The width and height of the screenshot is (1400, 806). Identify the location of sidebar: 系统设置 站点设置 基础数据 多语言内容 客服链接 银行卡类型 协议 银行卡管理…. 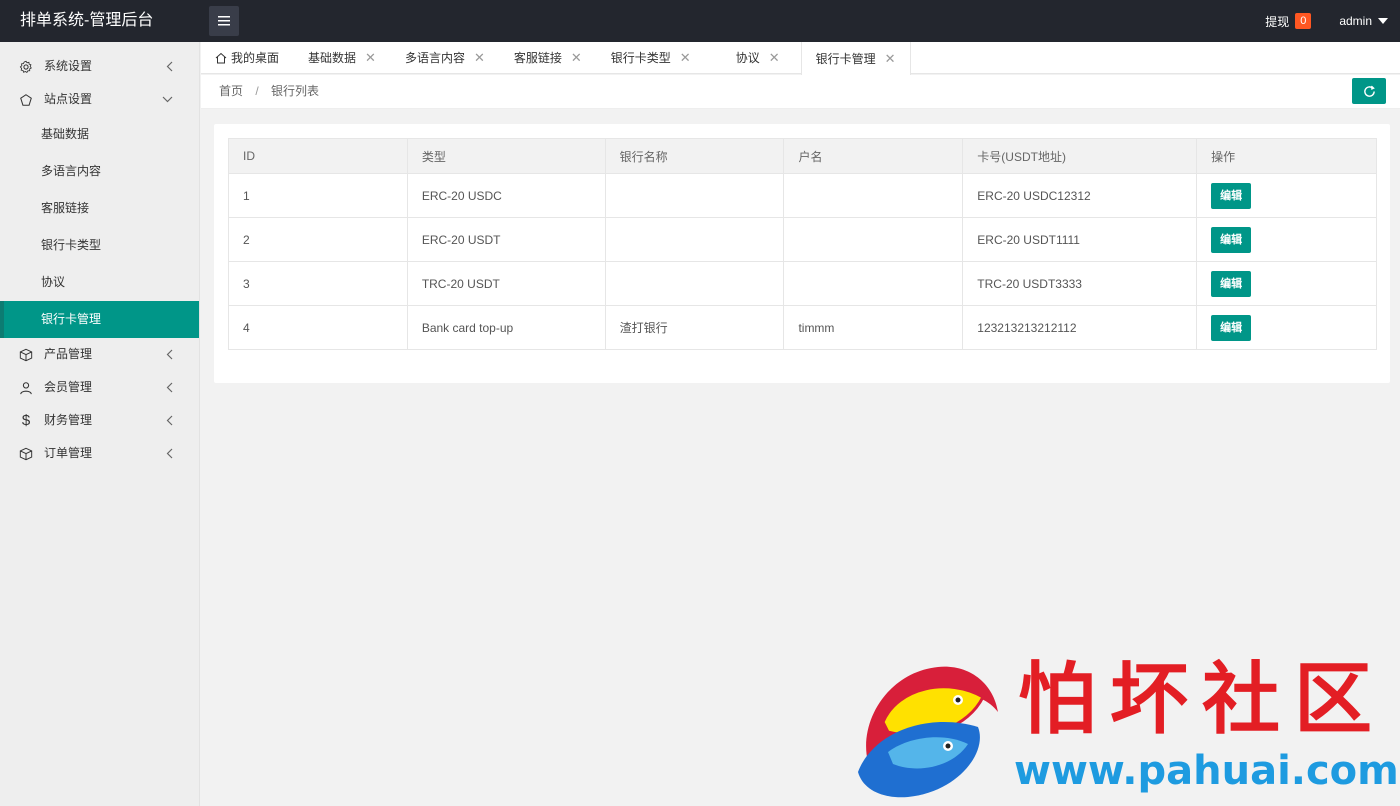
(100, 424).